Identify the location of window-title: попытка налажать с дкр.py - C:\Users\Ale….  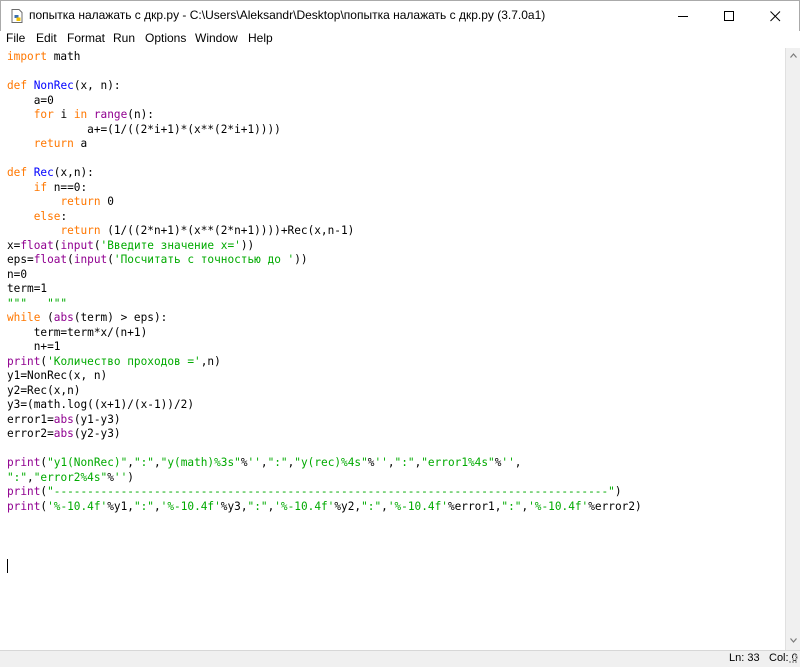
(287, 15).